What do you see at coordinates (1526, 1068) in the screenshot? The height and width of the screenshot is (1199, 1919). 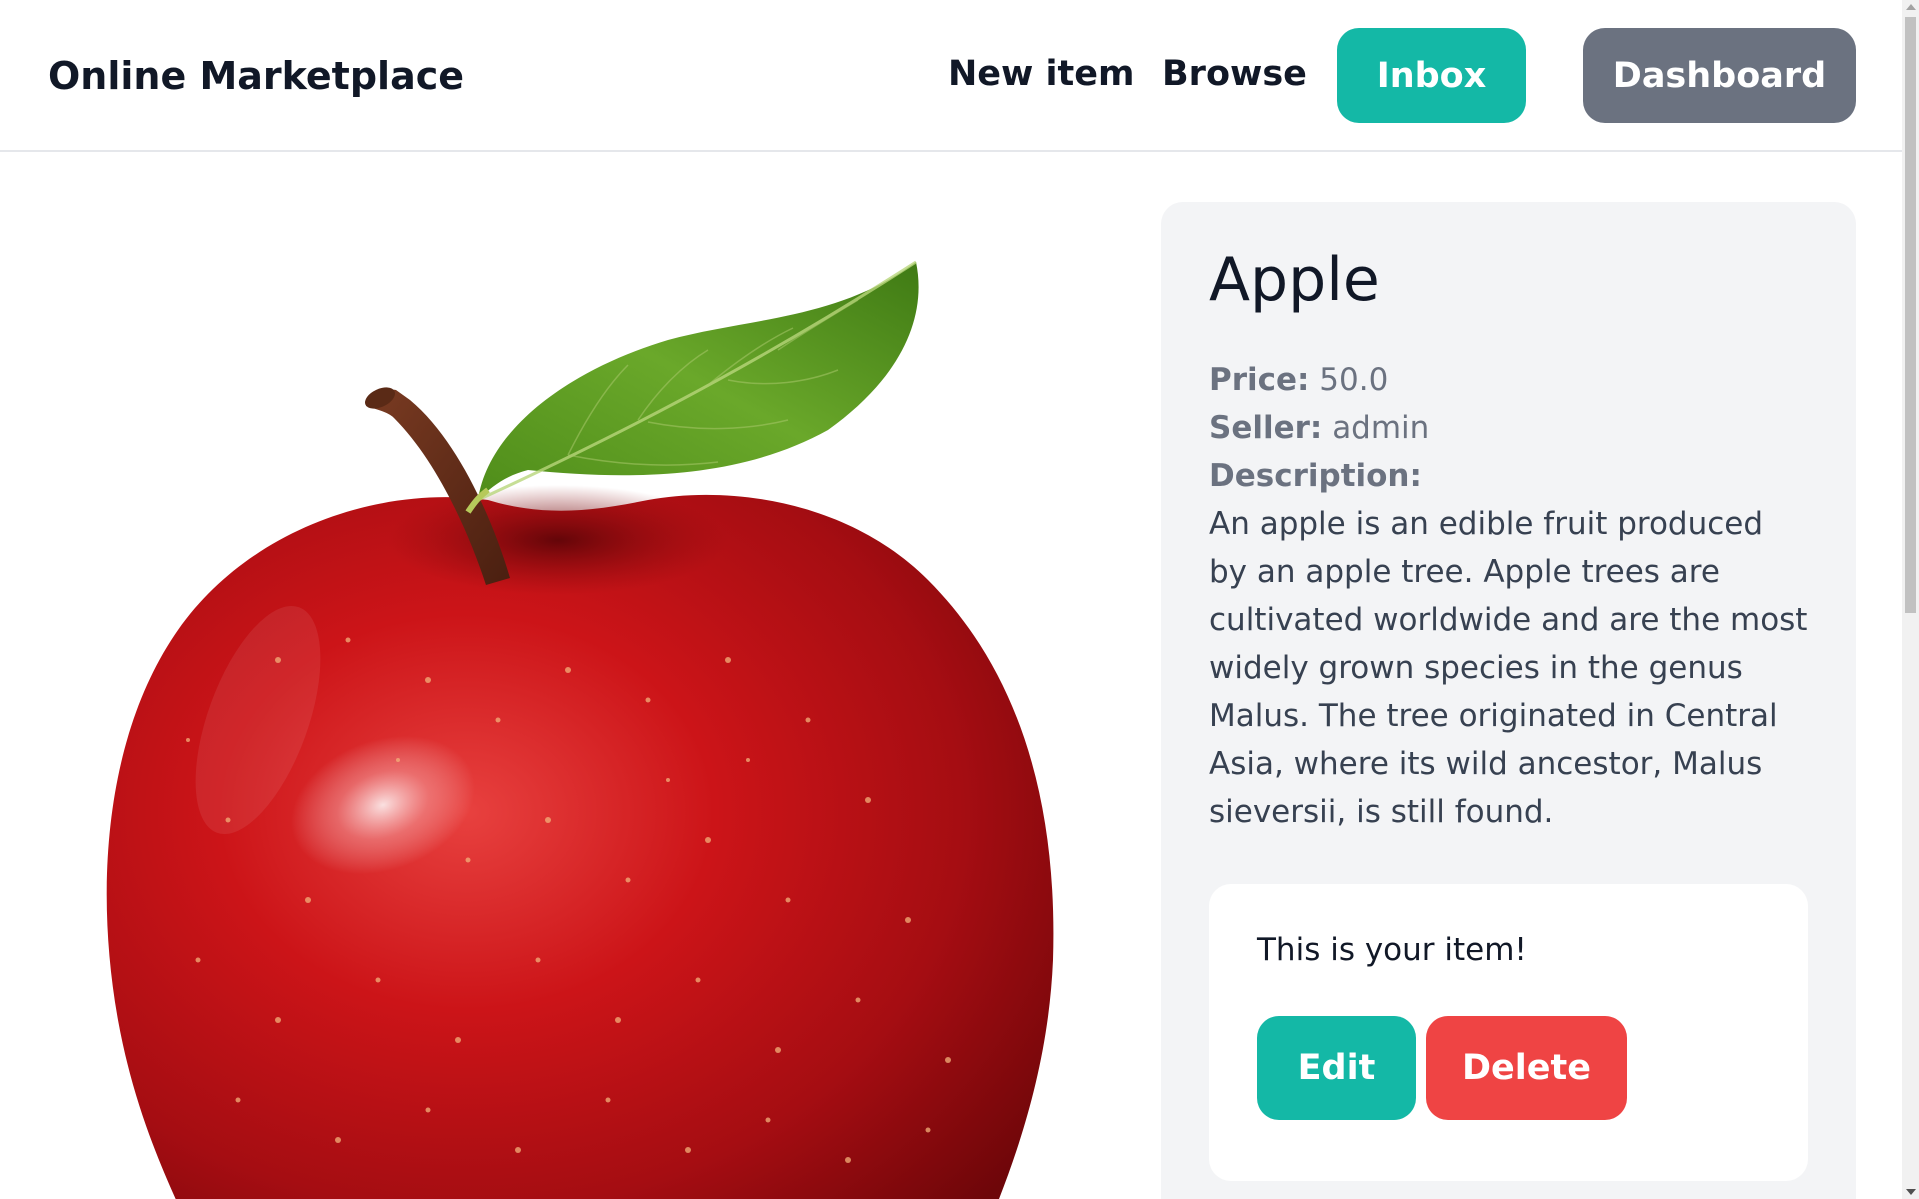 I see `delete-button: Delete` at bounding box center [1526, 1068].